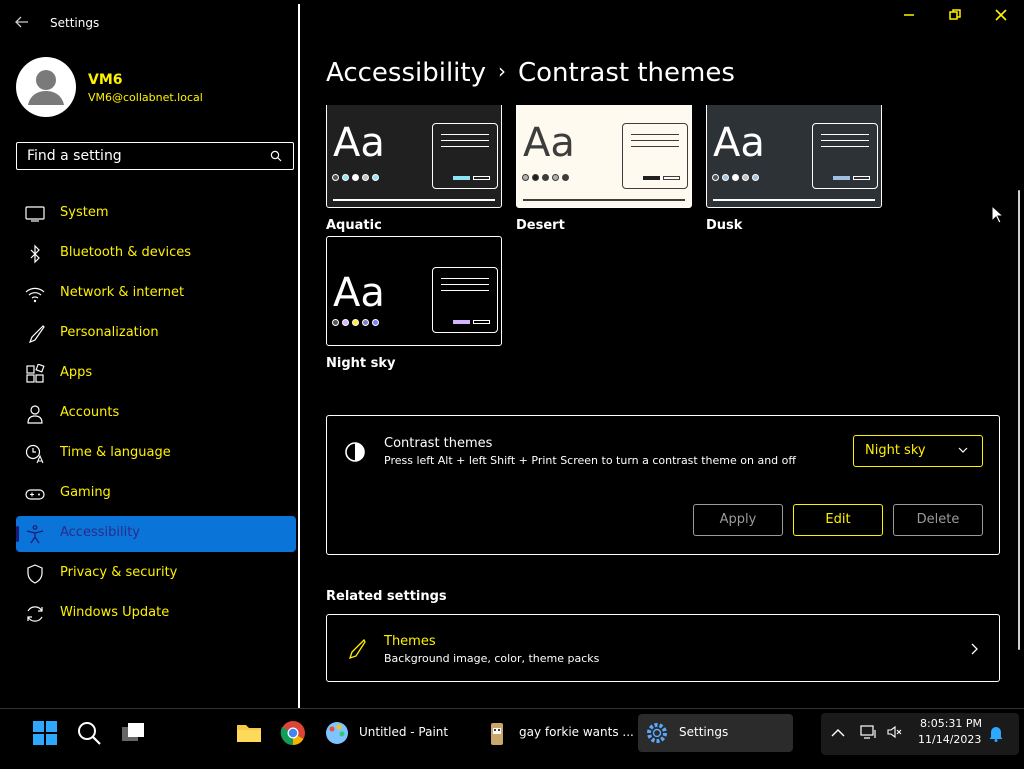 The height and width of the screenshot is (769, 1024). I want to click on chrome-button, so click(293, 733).